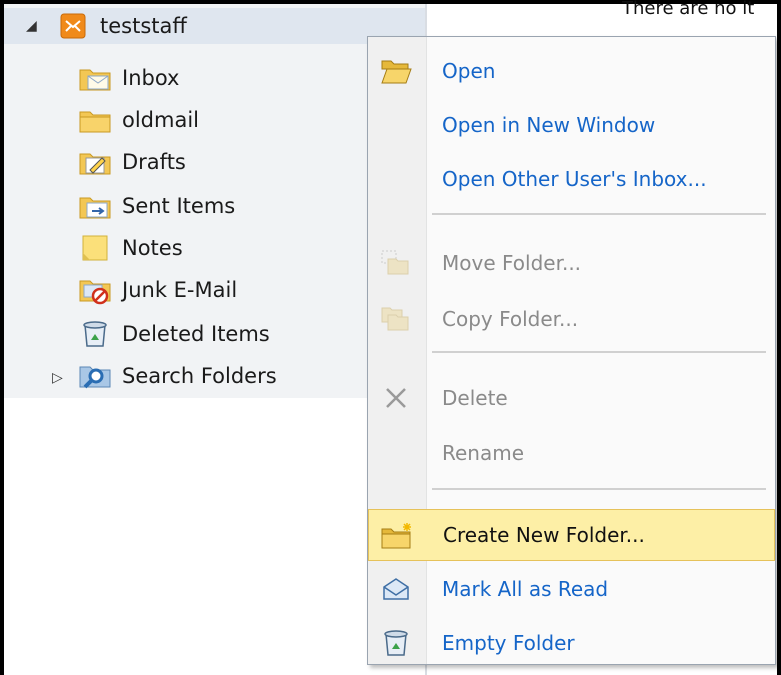  What do you see at coordinates (571, 398) in the screenshot?
I see `menu-item-delete: Delete` at bounding box center [571, 398].